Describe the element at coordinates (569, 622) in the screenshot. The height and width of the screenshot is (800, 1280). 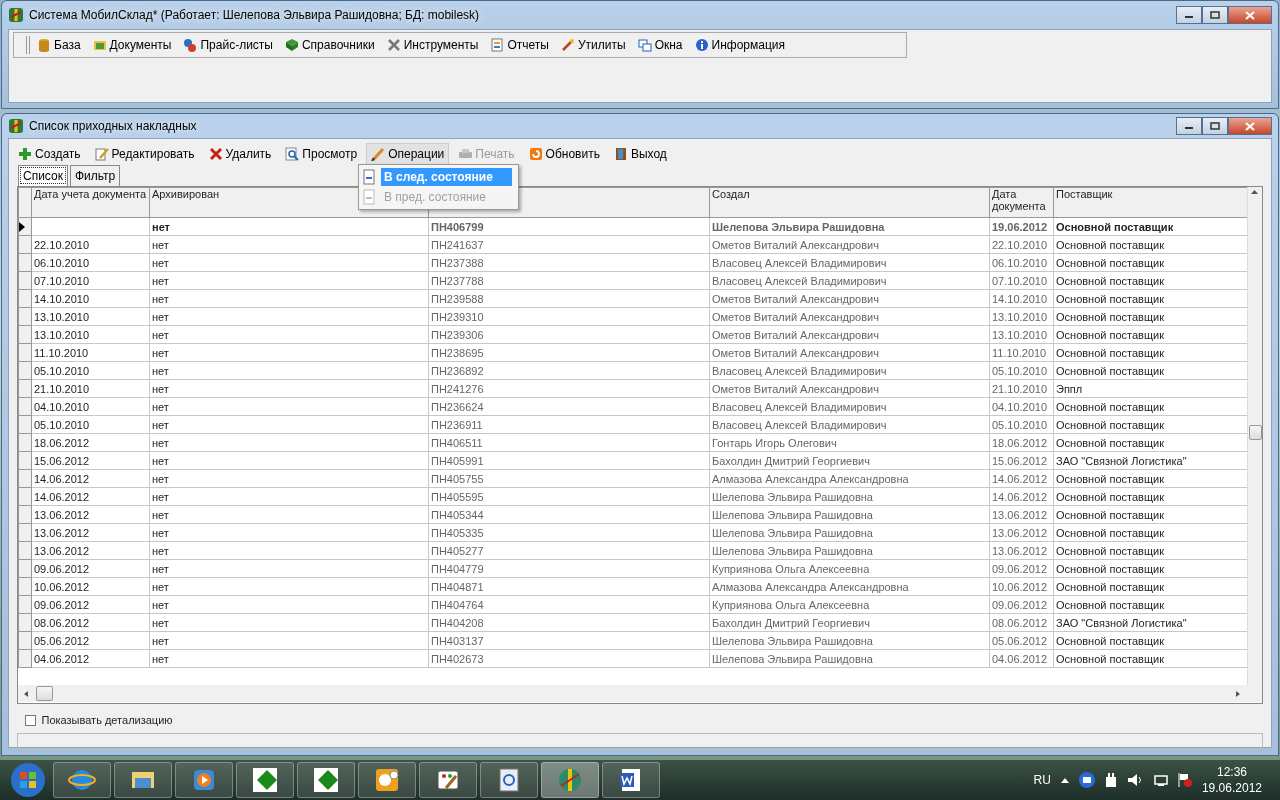
I see `table-cell: ПН404208` at that location.